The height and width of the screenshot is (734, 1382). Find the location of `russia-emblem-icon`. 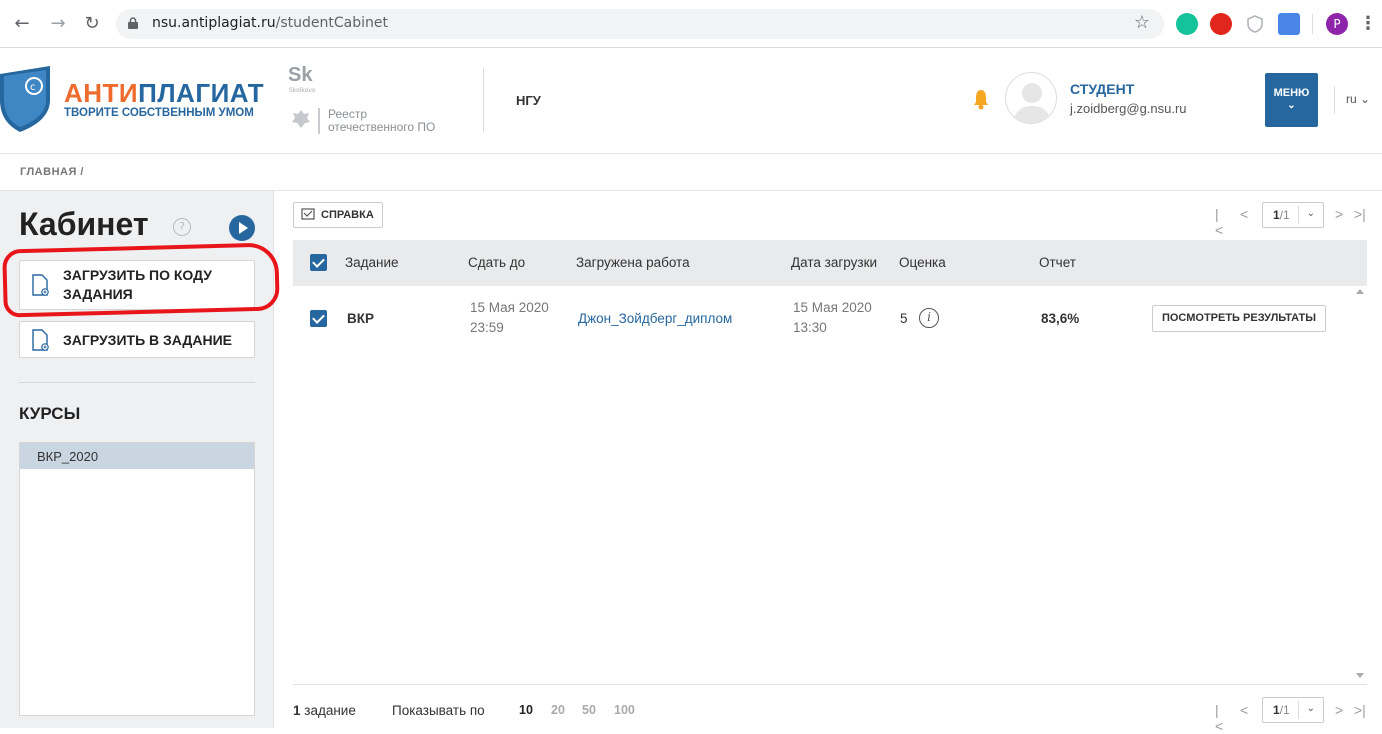

russia-emblem-icon is located at coordinates (301, 119).